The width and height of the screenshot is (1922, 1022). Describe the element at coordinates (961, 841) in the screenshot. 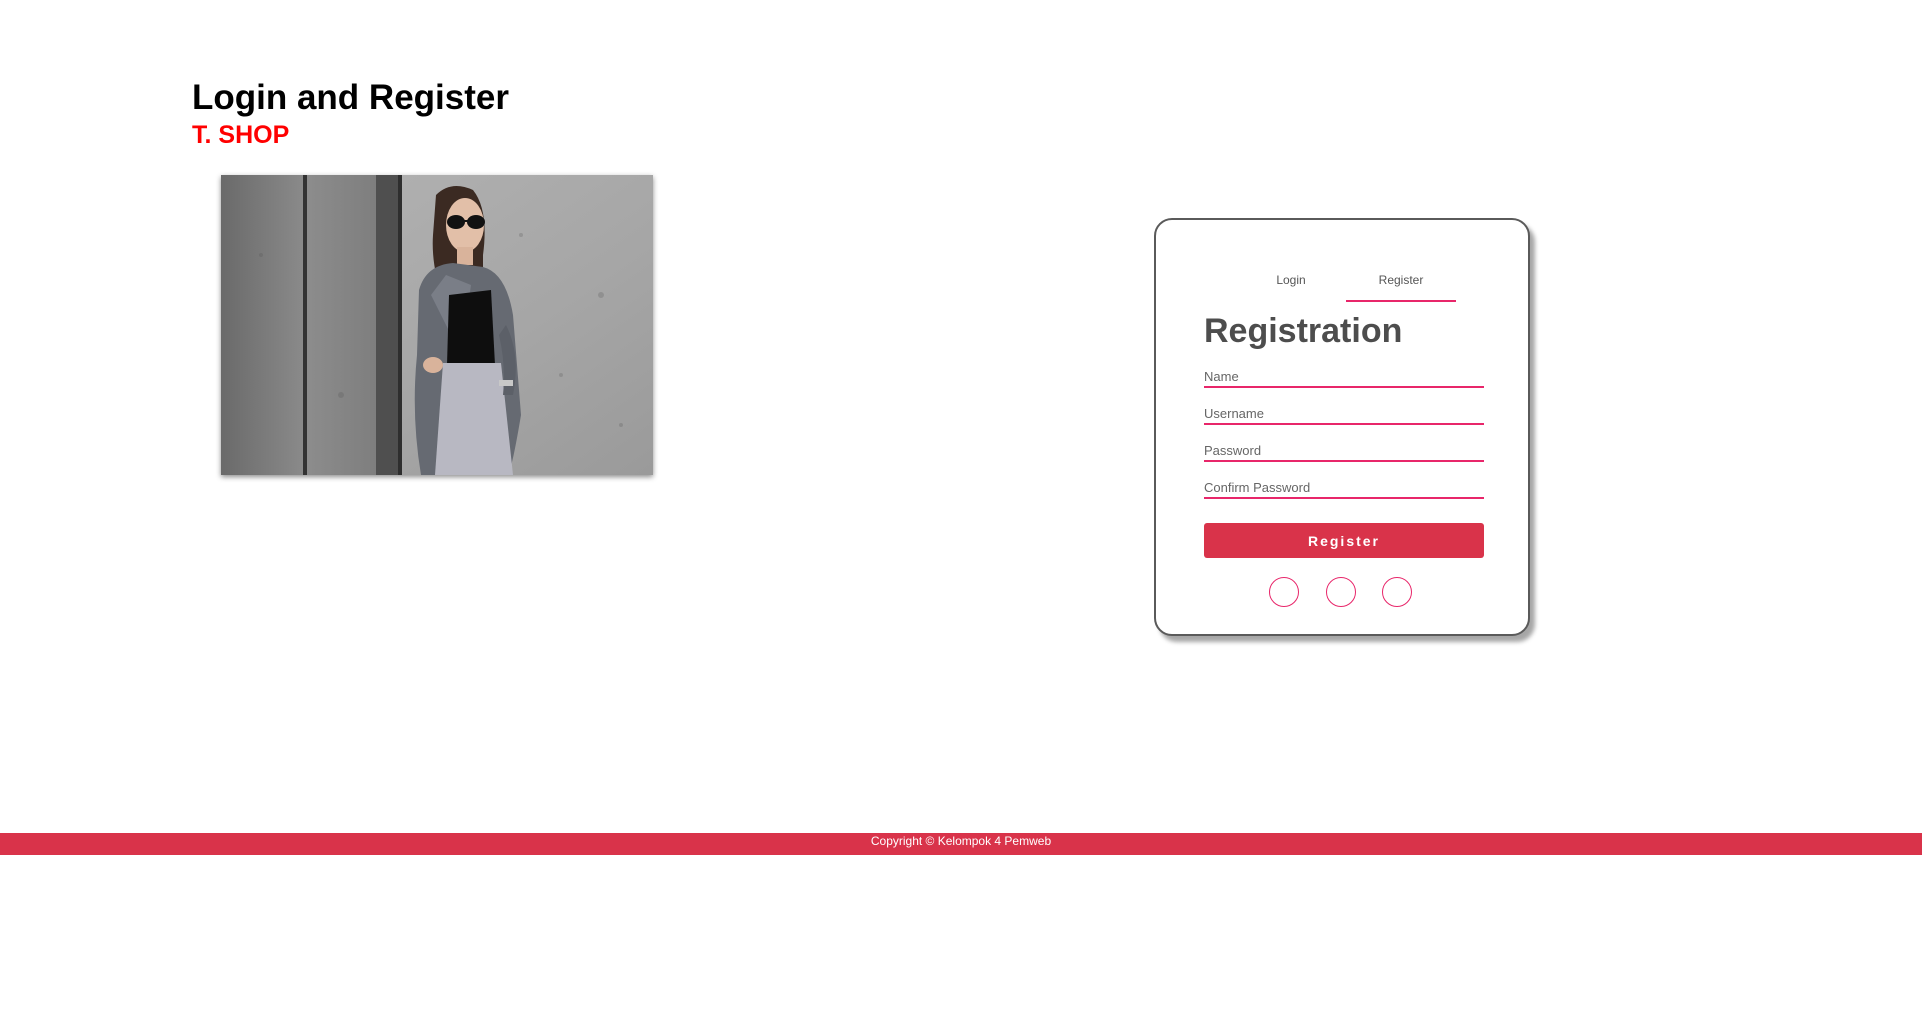

I see `copyright-text: Copyright © Kelompok 4 Pemweb` at that location.